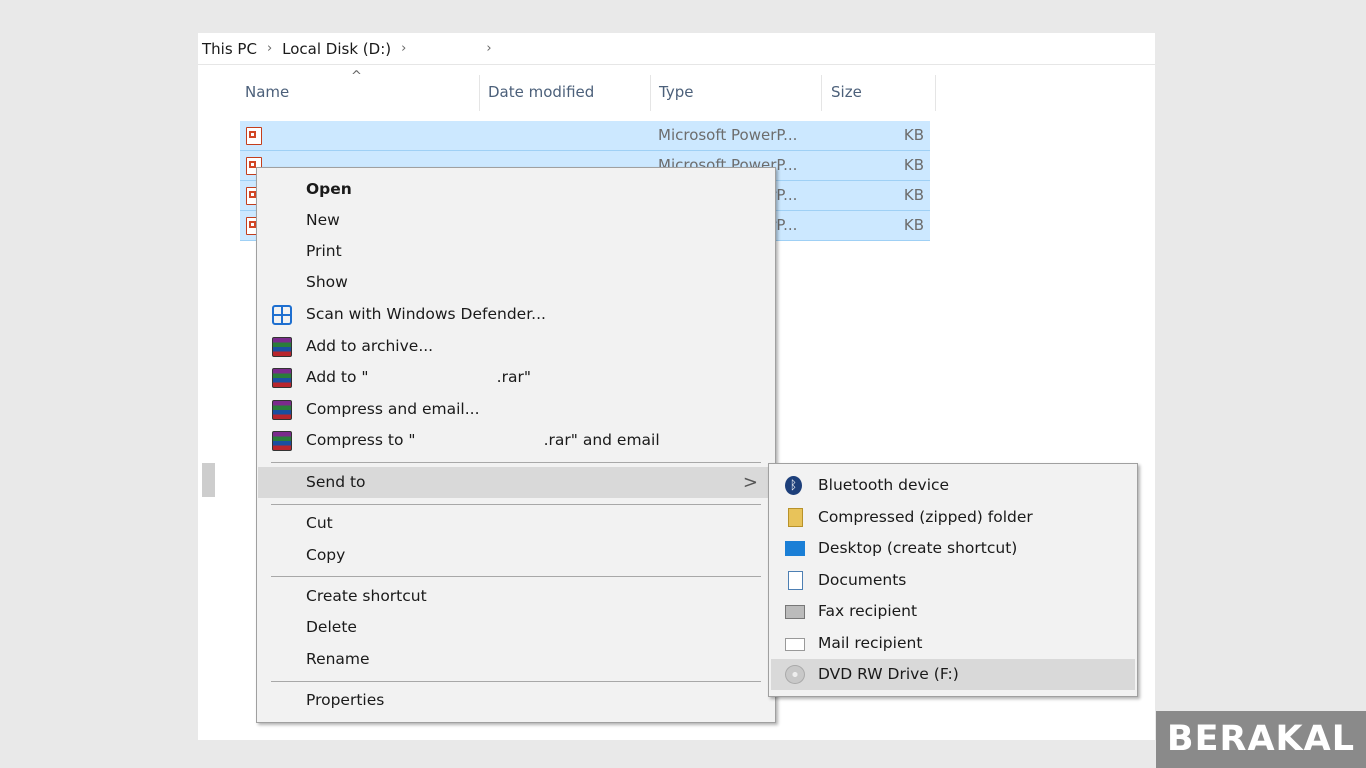  I want to click on menu-item-add-to-rar: Add to " .rar", so click(516, 377).